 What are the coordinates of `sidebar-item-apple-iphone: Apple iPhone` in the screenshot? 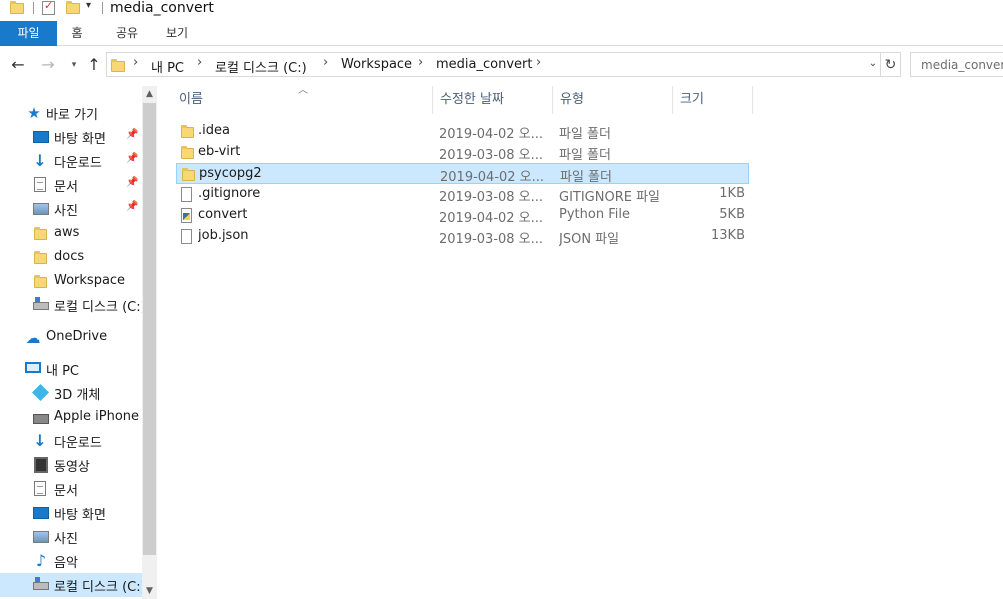 It's located at (71, 418).